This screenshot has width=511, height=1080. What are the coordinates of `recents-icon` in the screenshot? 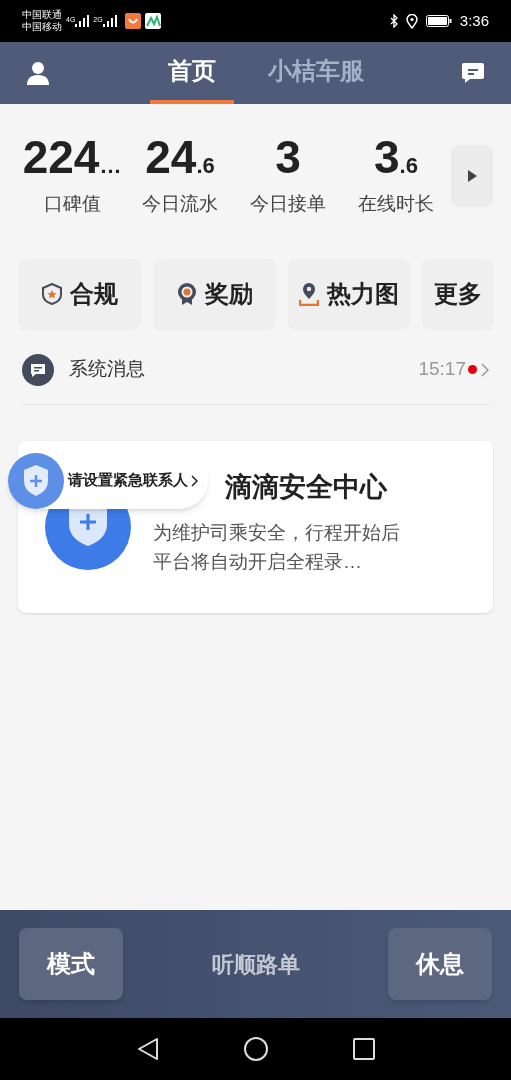 It's located at (363, 1049).